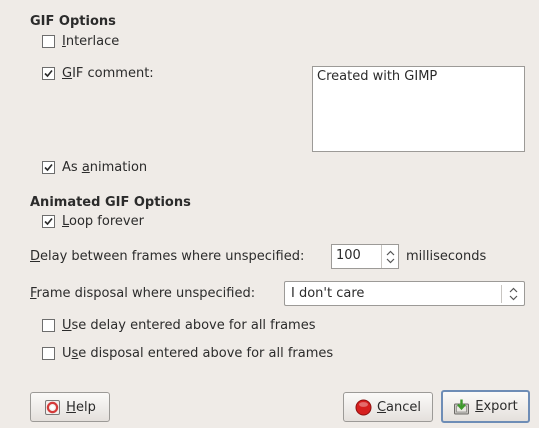 The width and height of the screenshot is (539, 428). What do you see at coordinates (462, 407) in the screenshot?
I see `export-icon` at bounding box center [462, 407].